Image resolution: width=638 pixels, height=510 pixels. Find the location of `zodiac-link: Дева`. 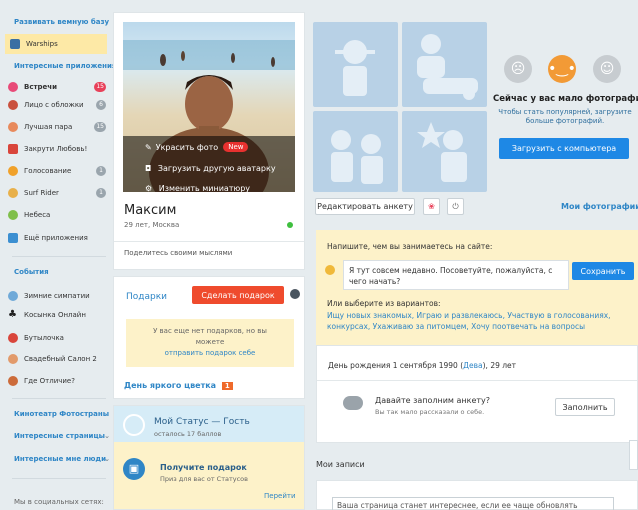

zodiac-link: Дева is located at coordinates (473, 365).